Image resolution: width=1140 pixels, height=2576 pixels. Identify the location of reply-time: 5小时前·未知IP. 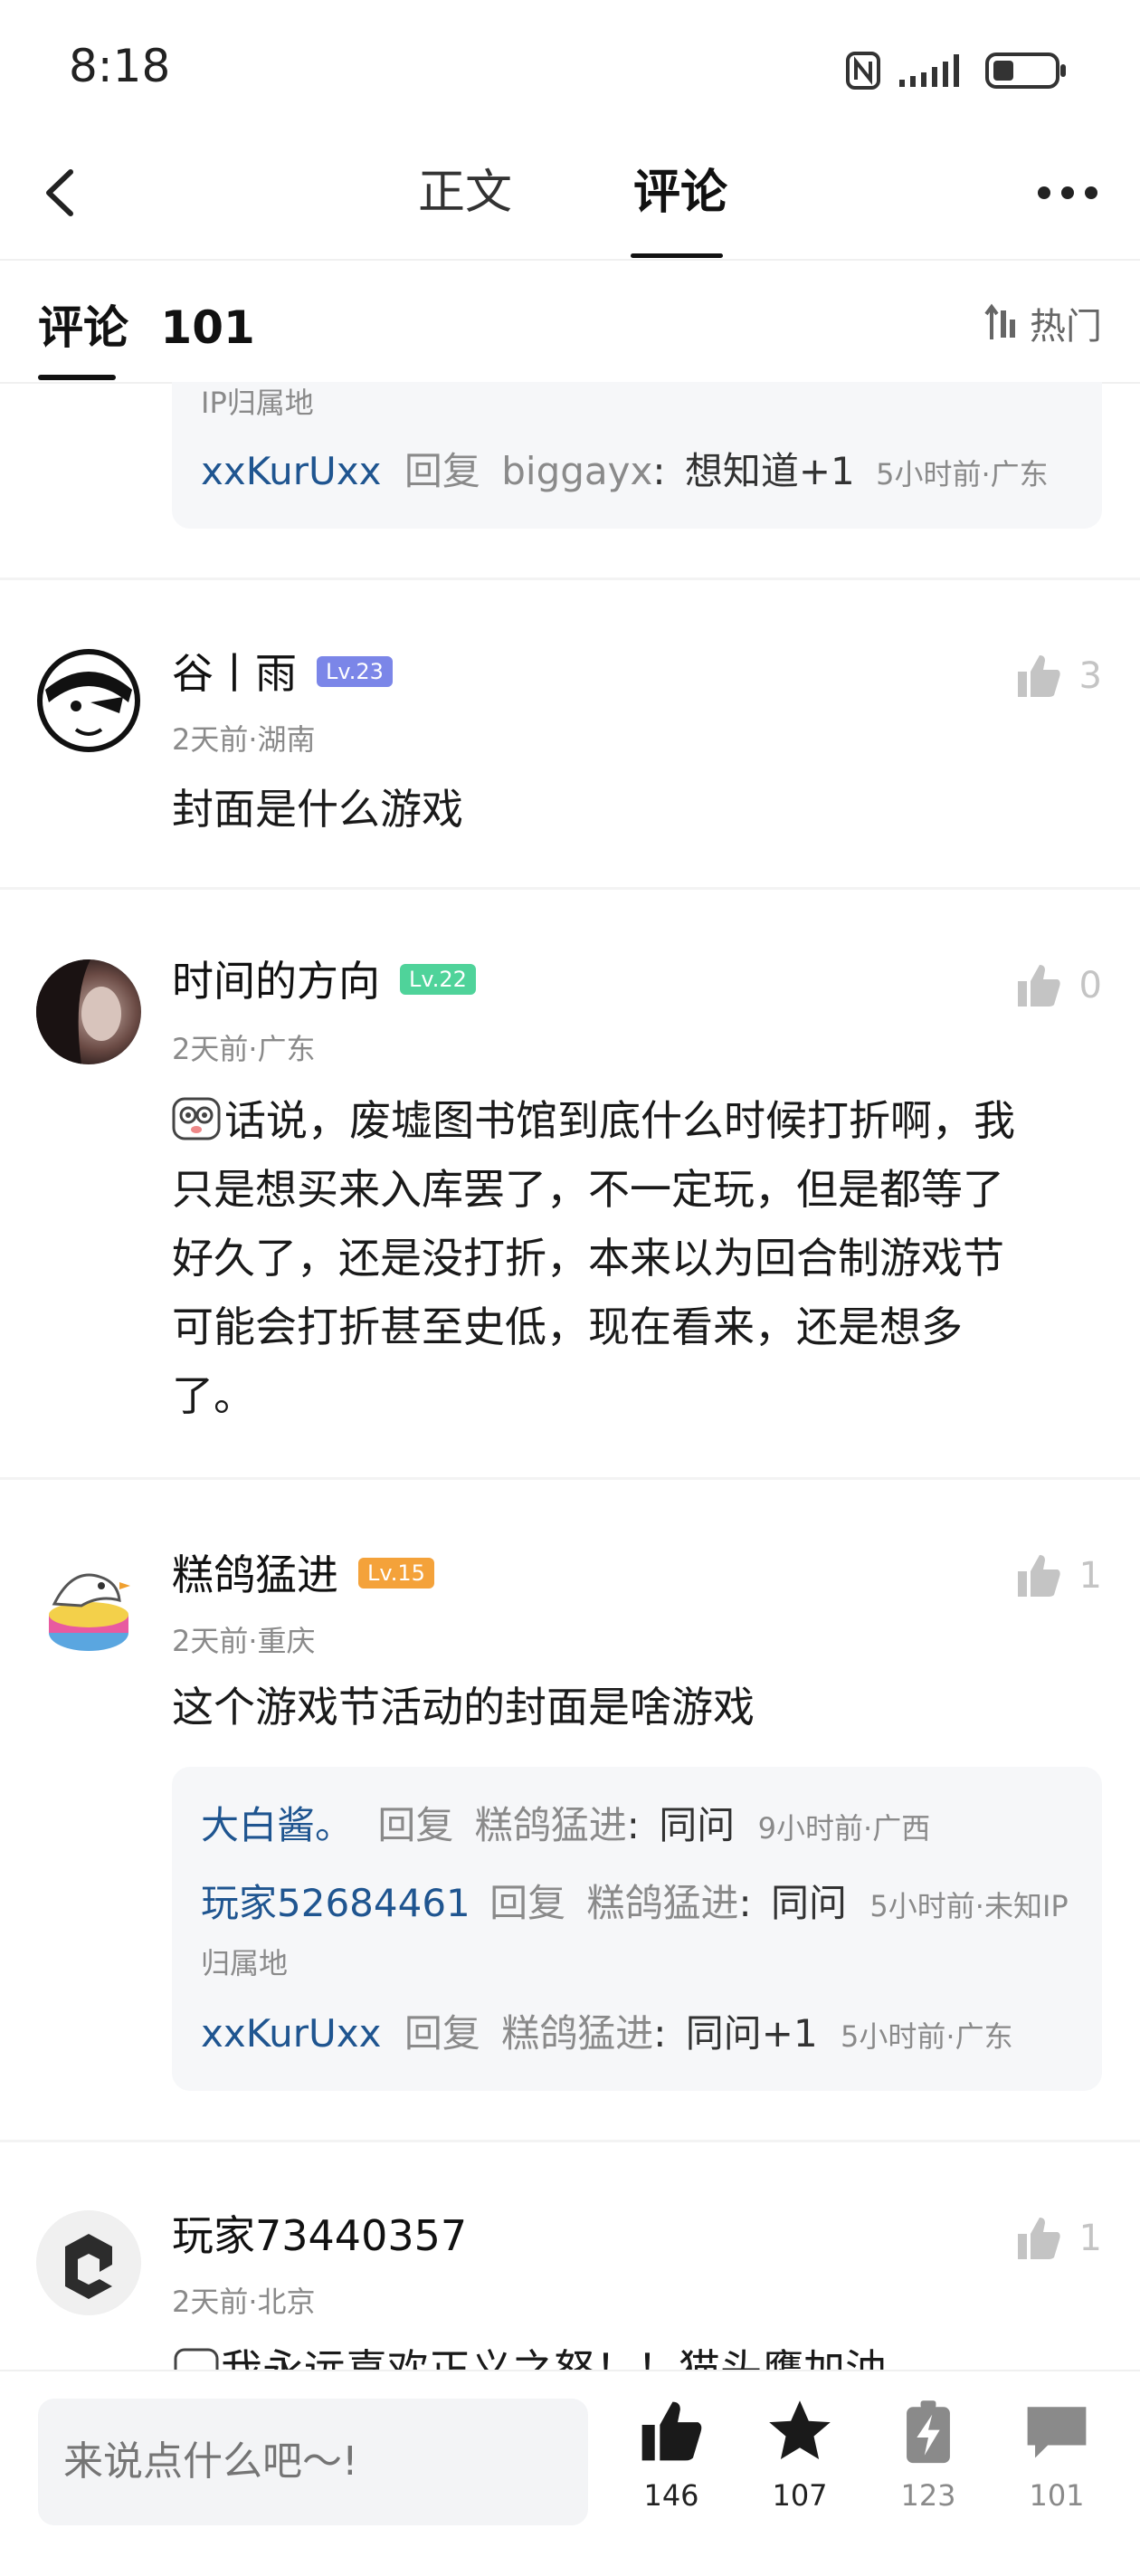
(969, 1906).